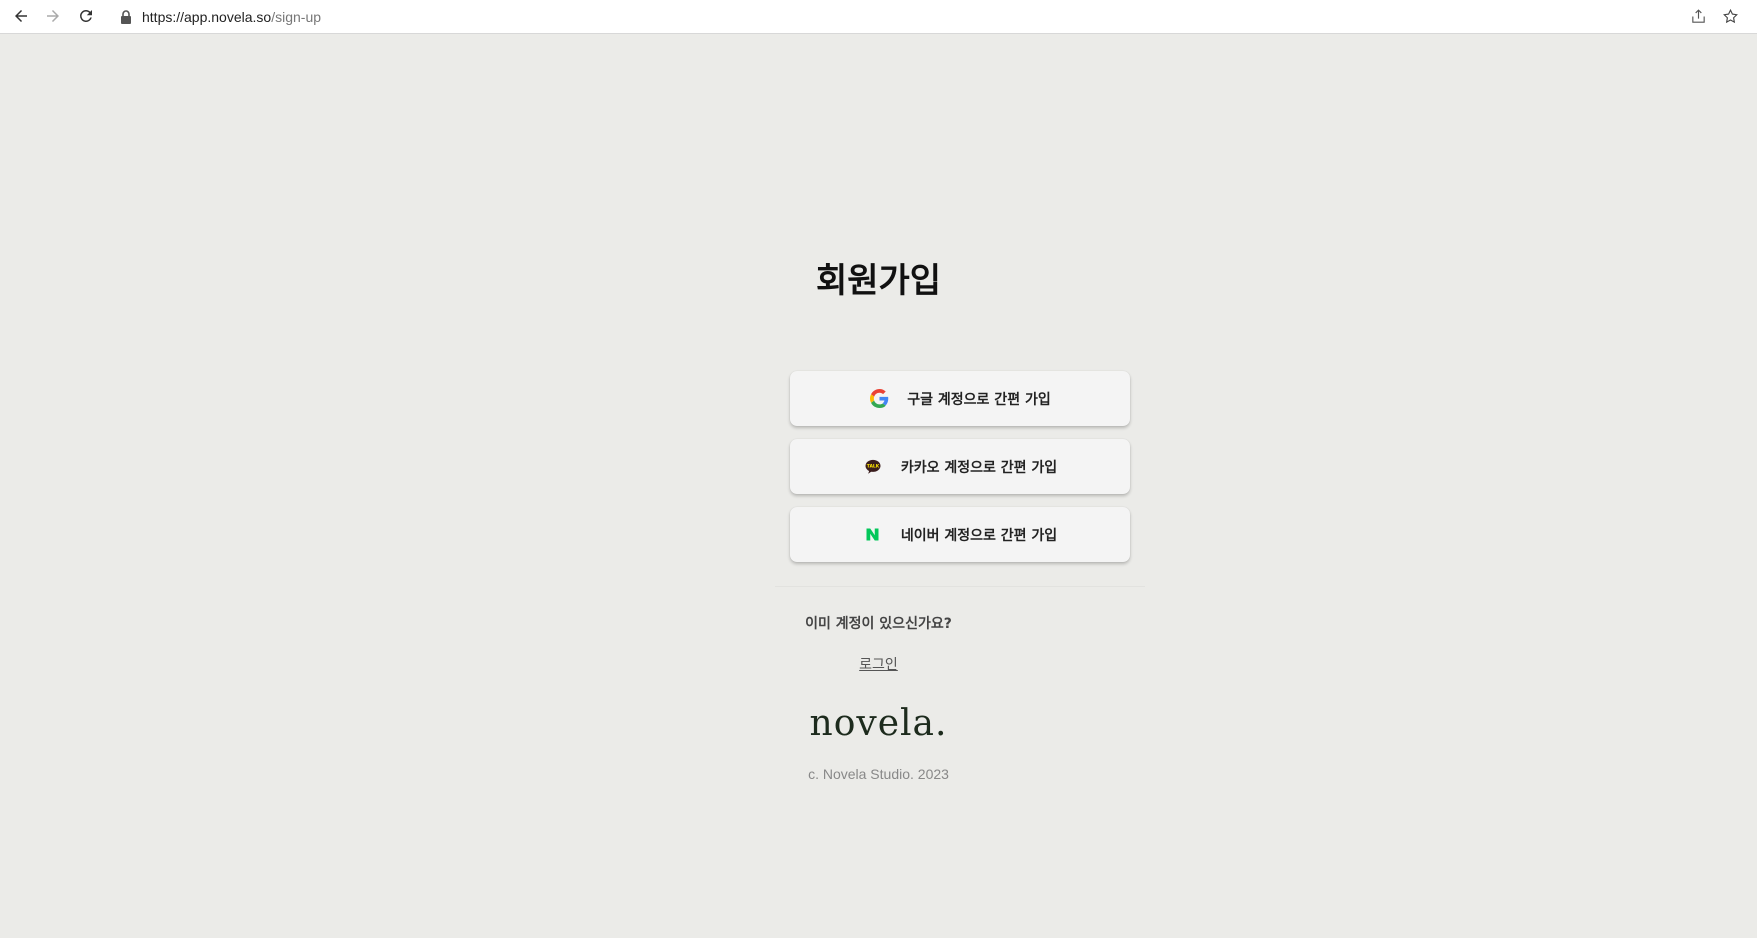  Describe the element at coordinates (207, 17) in the screenshot. I see `url-host: https://app.novela.so` at that location.